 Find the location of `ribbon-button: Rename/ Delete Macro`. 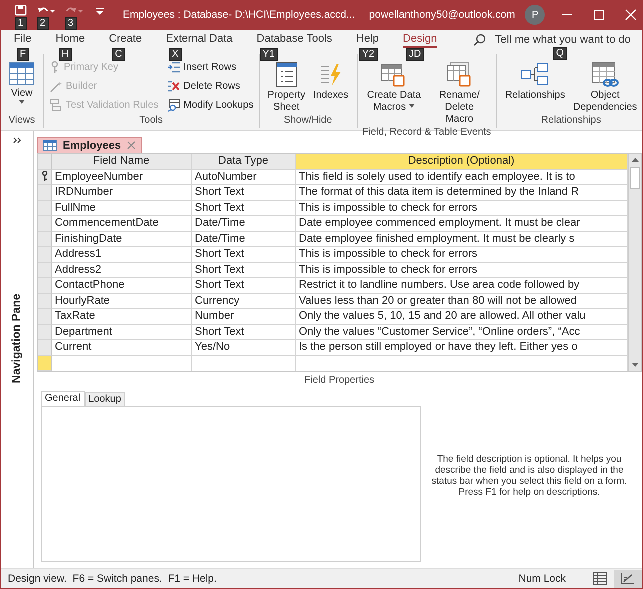

ribbon-button: Rename/ Delete Macro is located at coordinates (460, 94).